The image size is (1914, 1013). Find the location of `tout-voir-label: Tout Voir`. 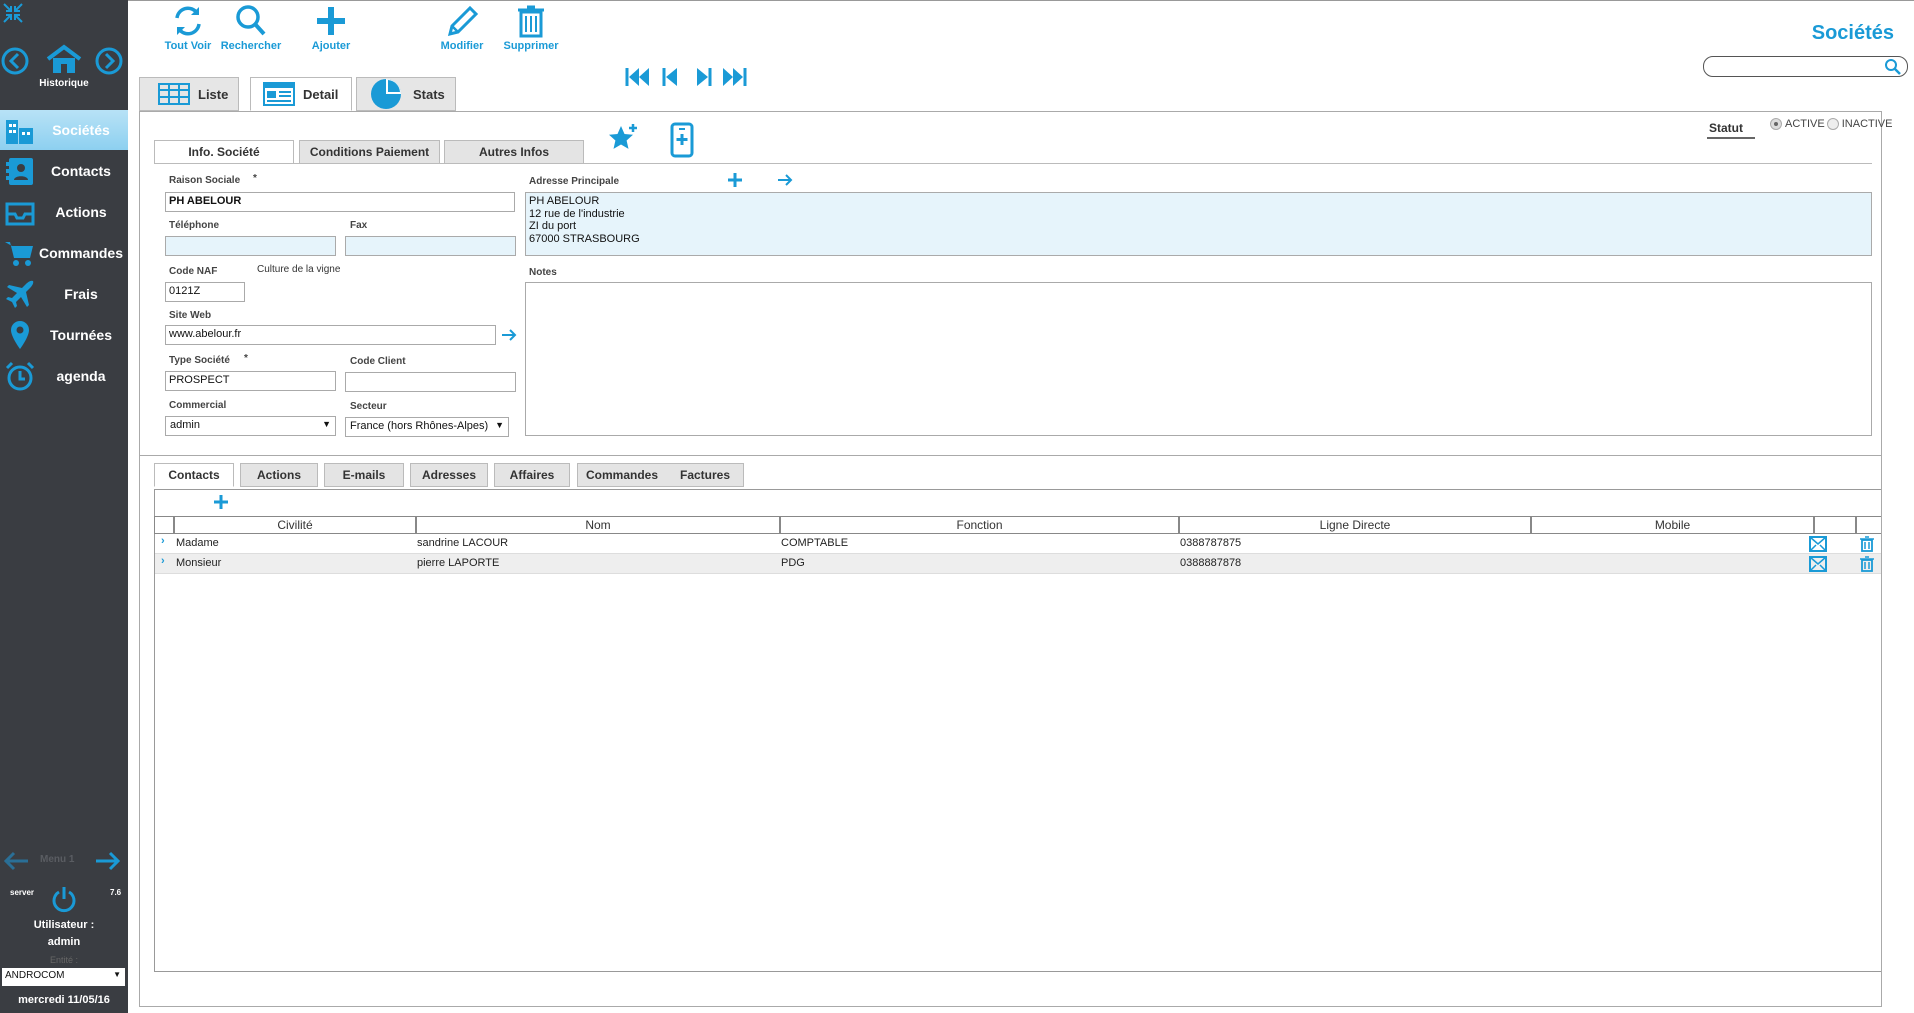

tout-voir-label: Tout Voir is located at coordinates (188, 46).